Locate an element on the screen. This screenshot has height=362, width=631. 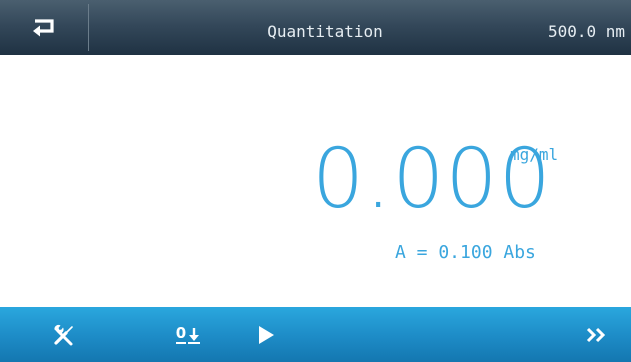
page-title: Quantitation is located at coordinates (325, 31).